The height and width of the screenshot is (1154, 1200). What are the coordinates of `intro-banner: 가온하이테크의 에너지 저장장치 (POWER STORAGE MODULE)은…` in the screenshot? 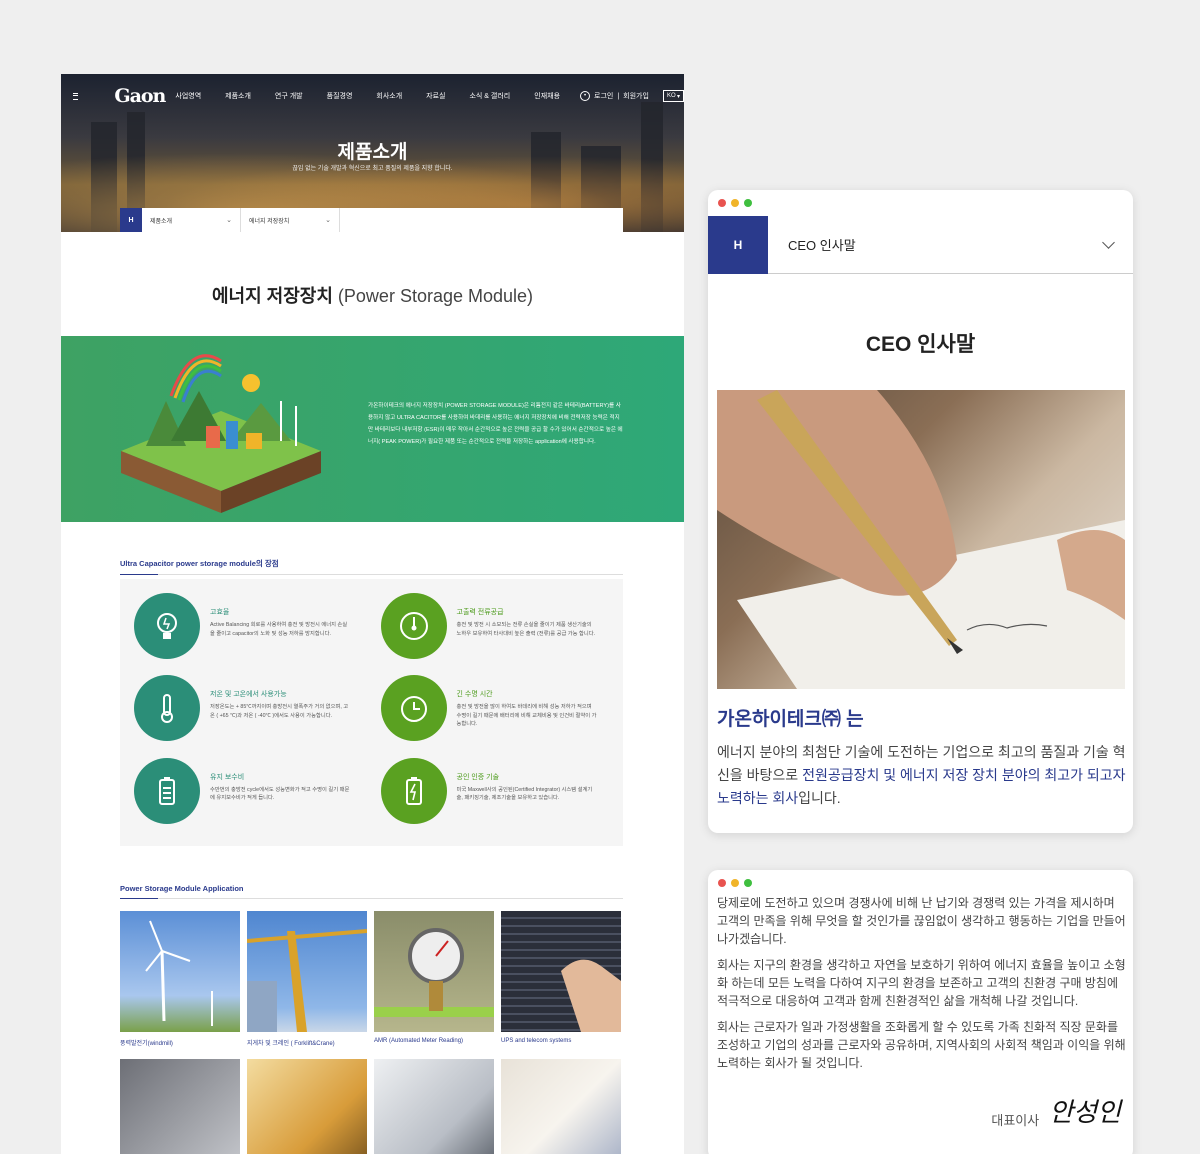 It's located at (372, 429).